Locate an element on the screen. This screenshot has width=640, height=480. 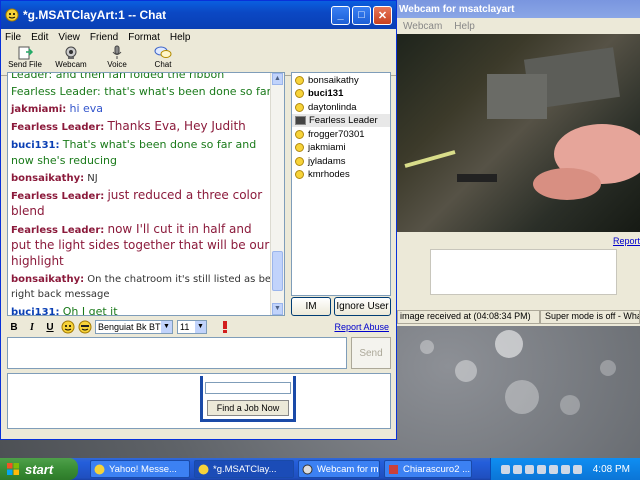
ignore-user-button: Ignore User is located at coordinates (362, 306).